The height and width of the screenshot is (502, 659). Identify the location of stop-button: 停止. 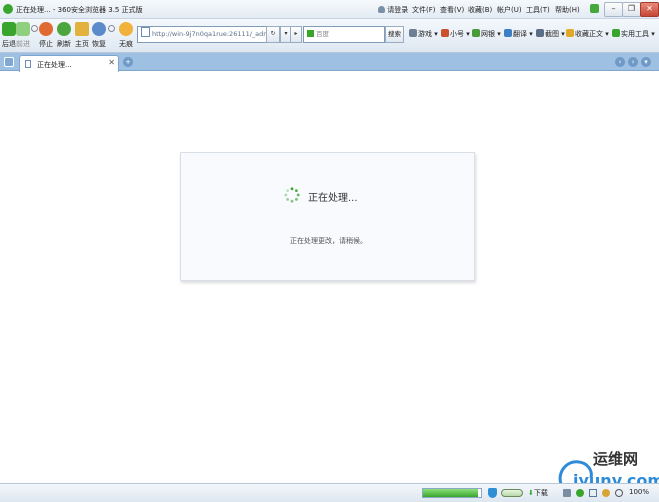
(46, 35).